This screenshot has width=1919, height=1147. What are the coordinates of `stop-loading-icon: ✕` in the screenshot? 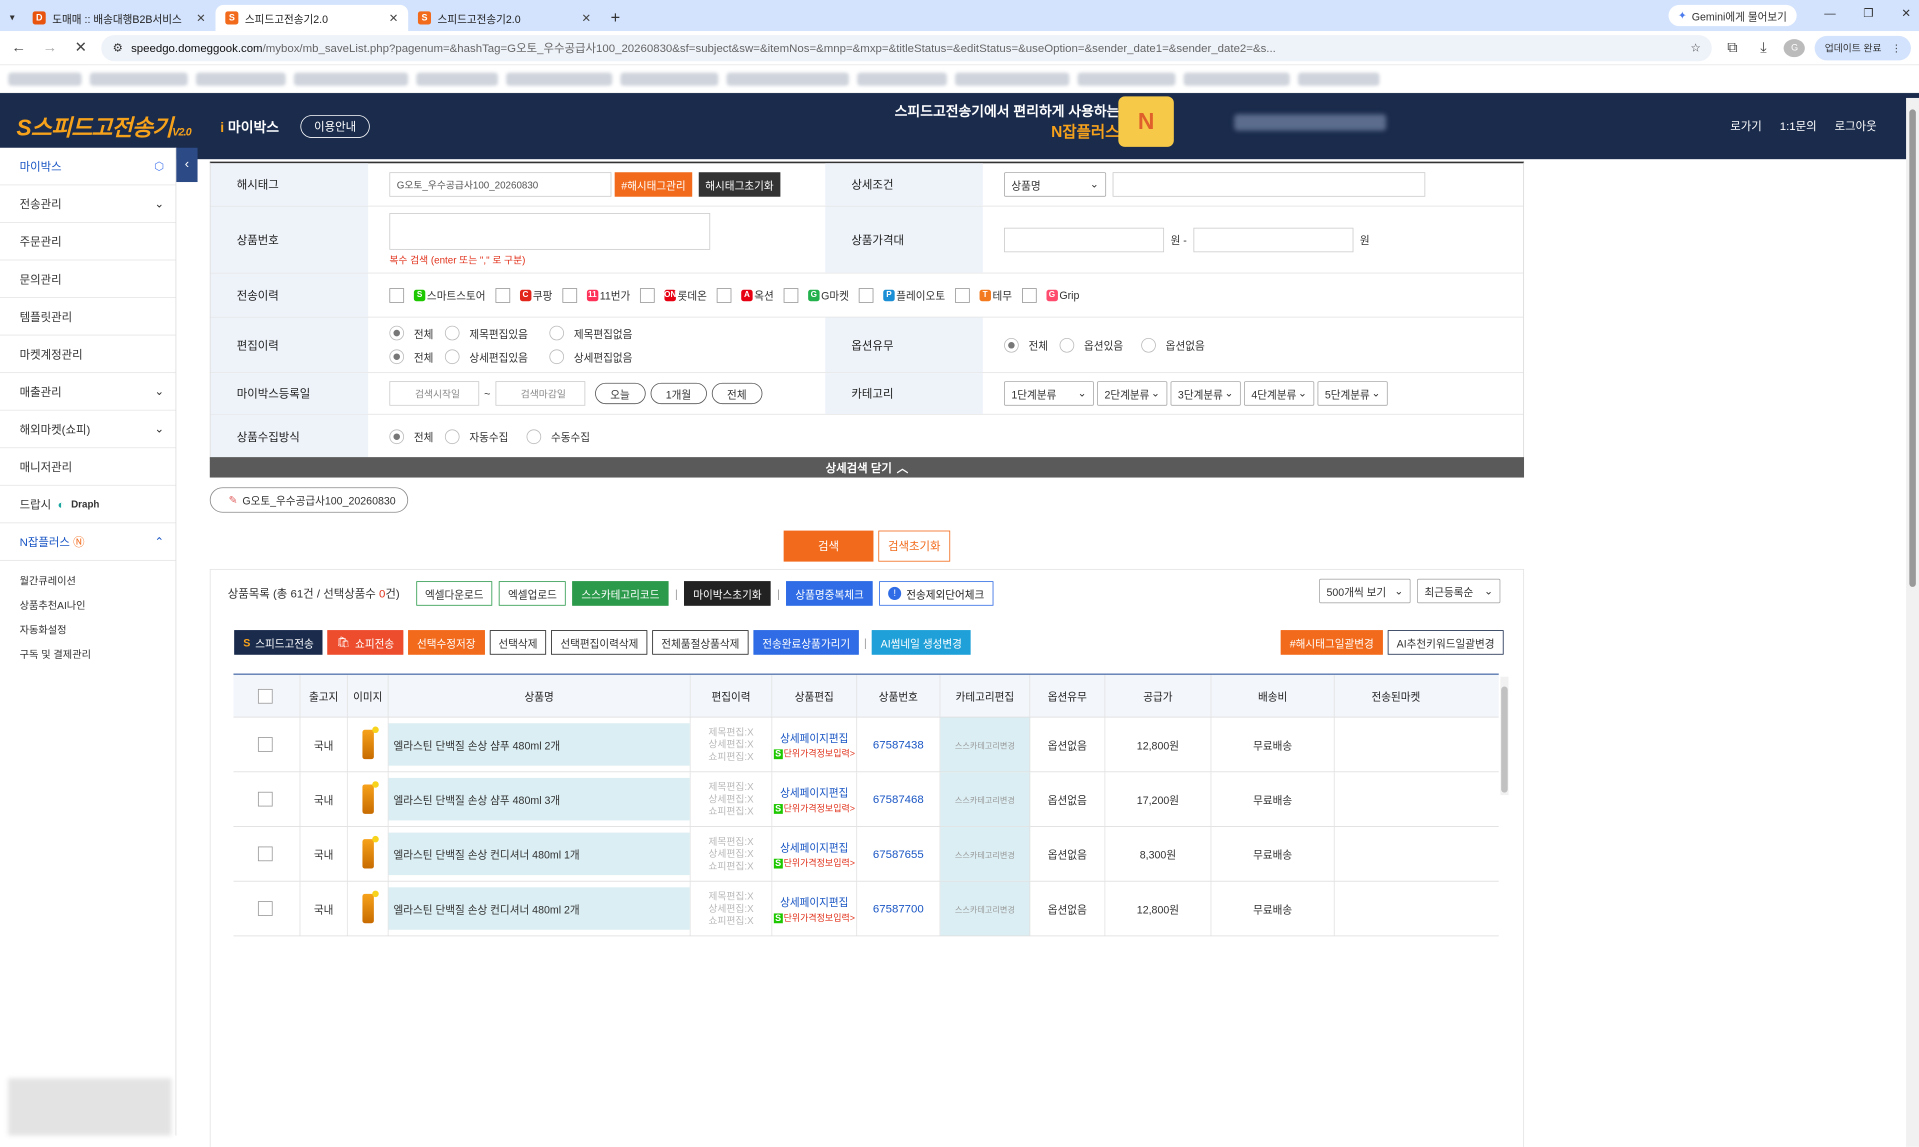 It's located at (80, 47).